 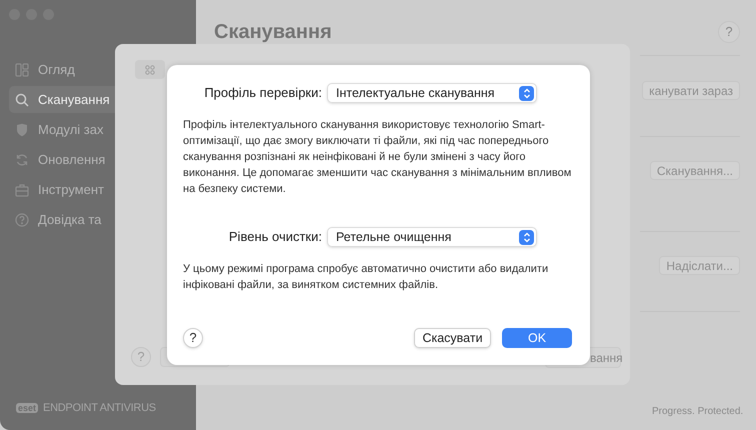 What do you see at coordinates (537, 338) in the screenshot?
I see `ok-button: OK` at bounding box center [537, 338].